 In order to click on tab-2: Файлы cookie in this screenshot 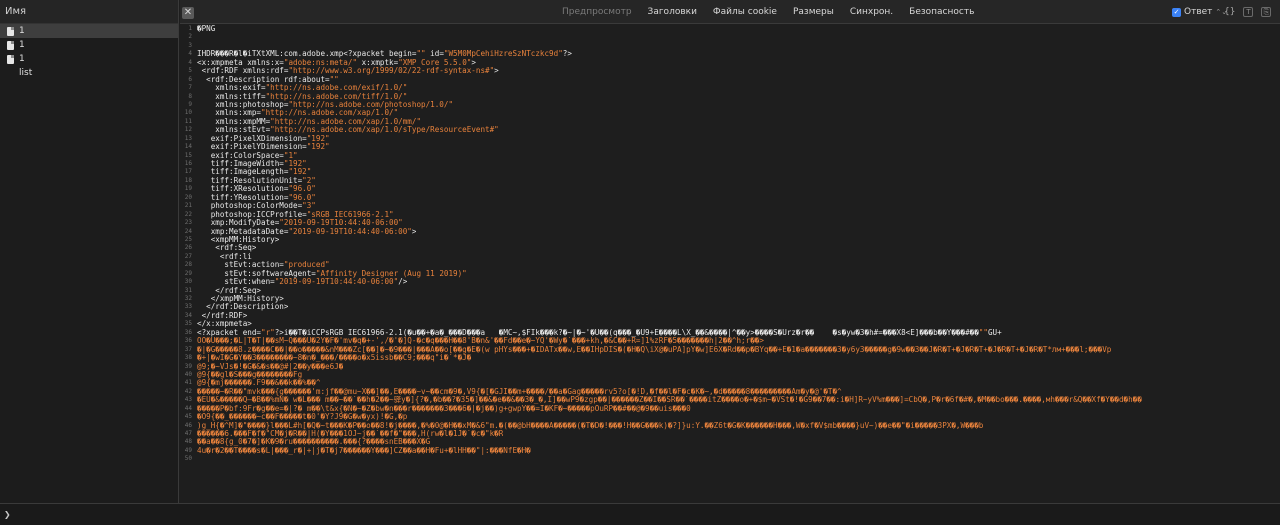, I will do `click(745, 12)`.